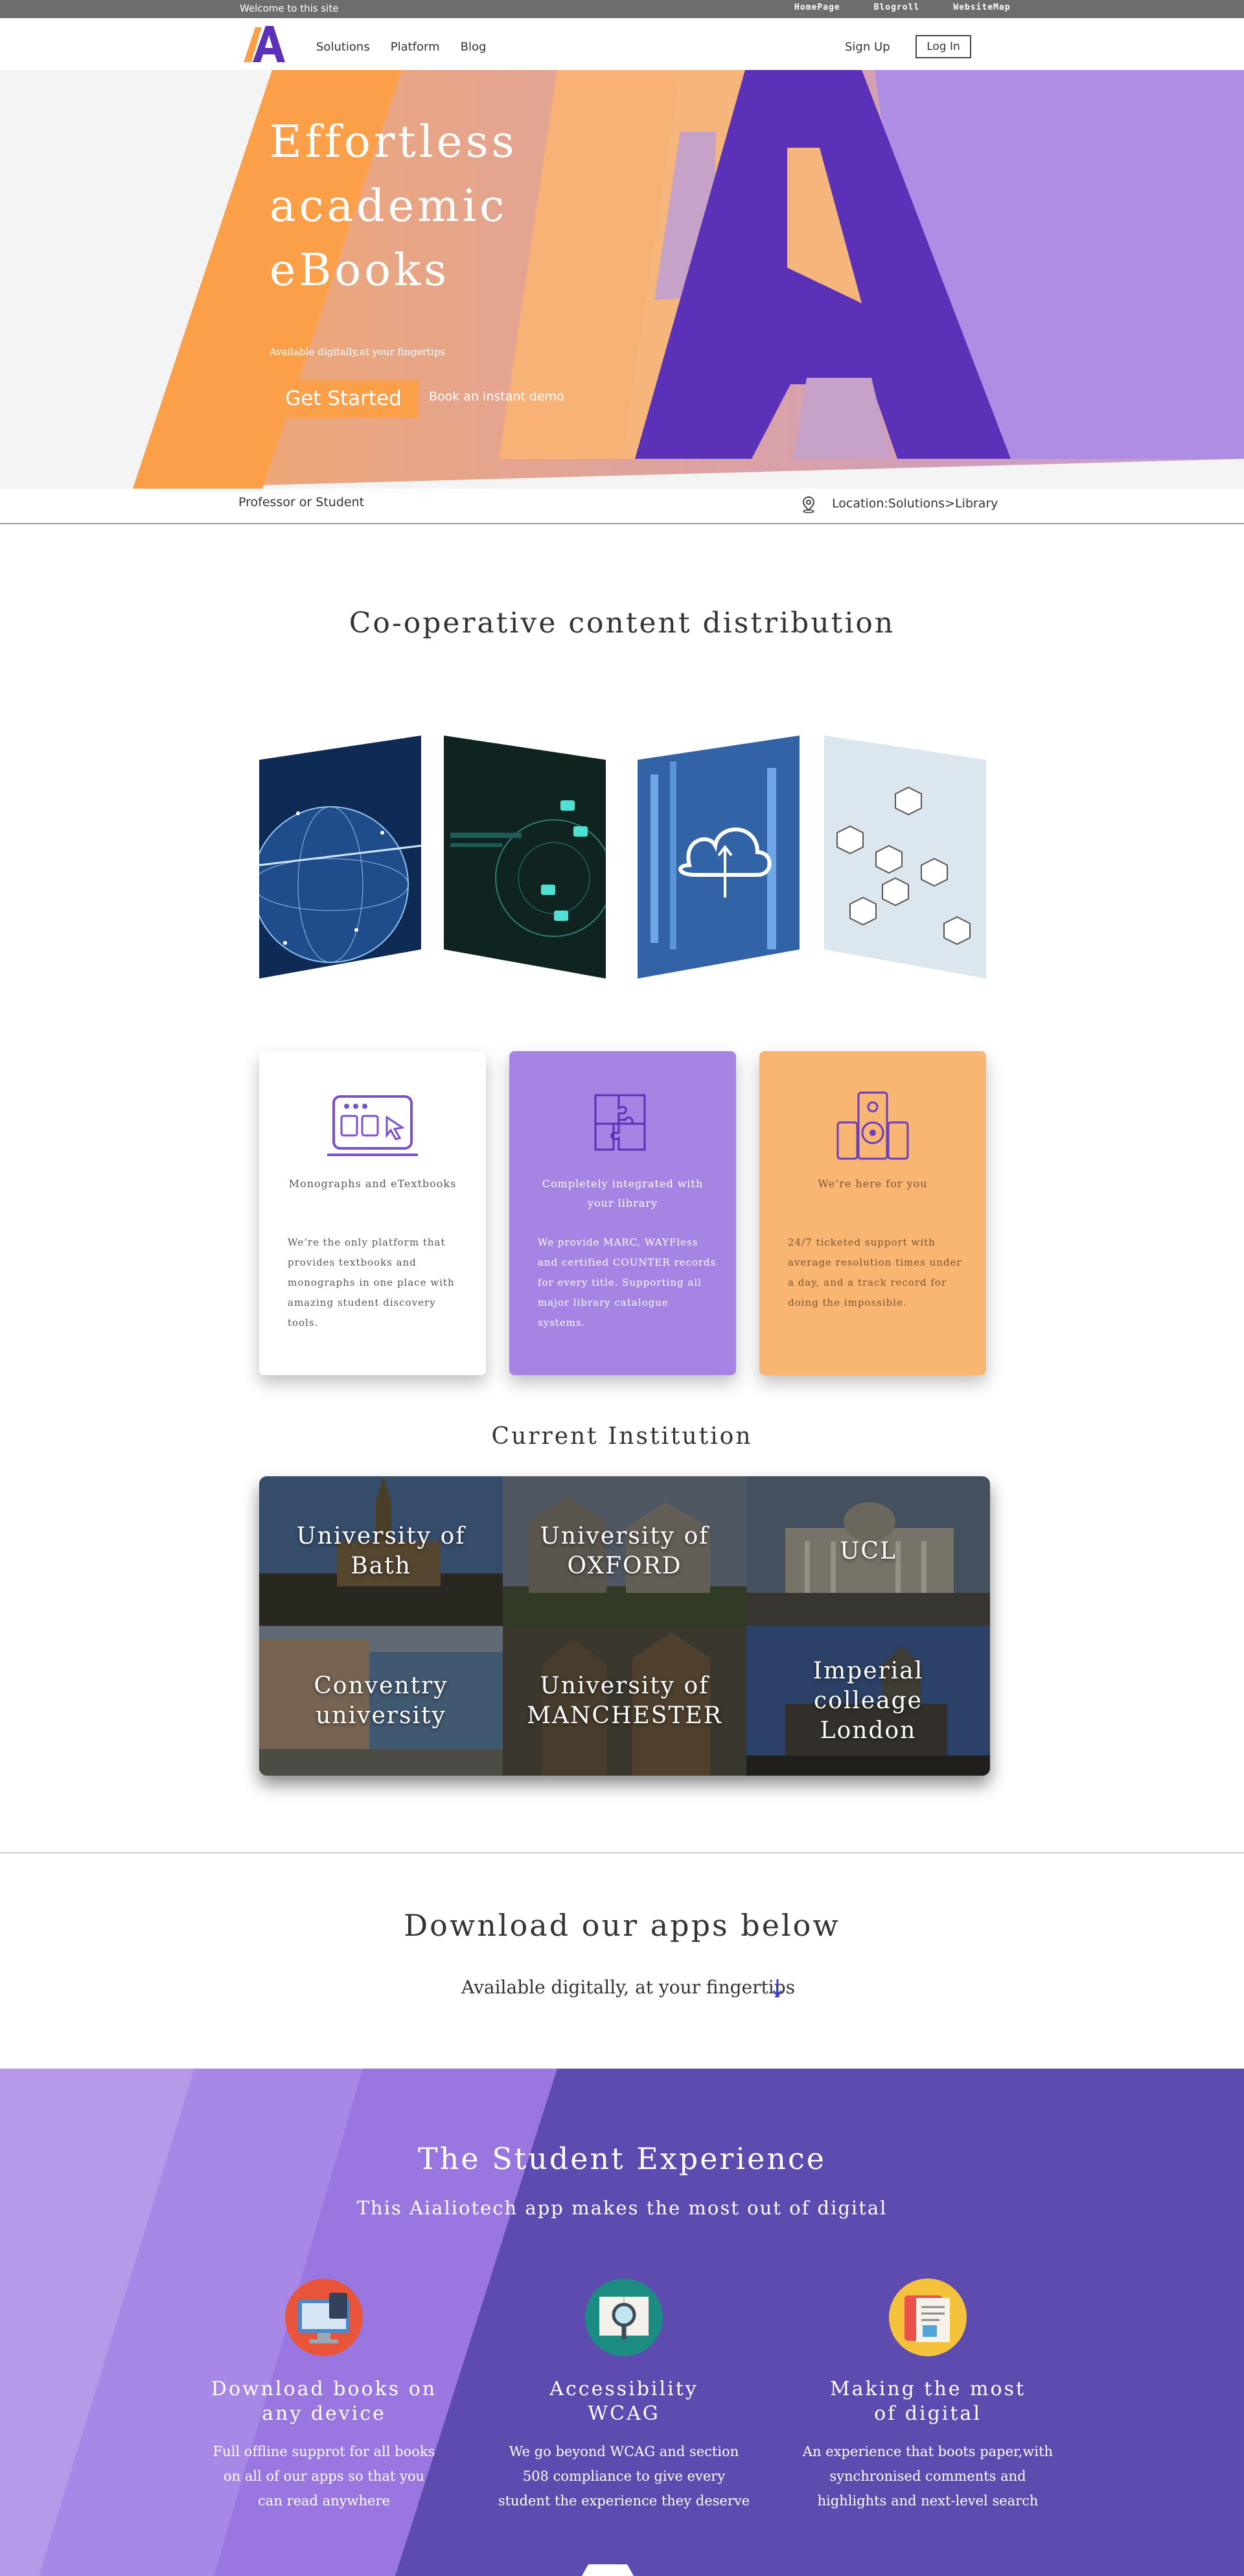 This screenshot has height=2576, width=1244. I want to click on feature-title: Accessibility WCAG, so click(623, 2402).